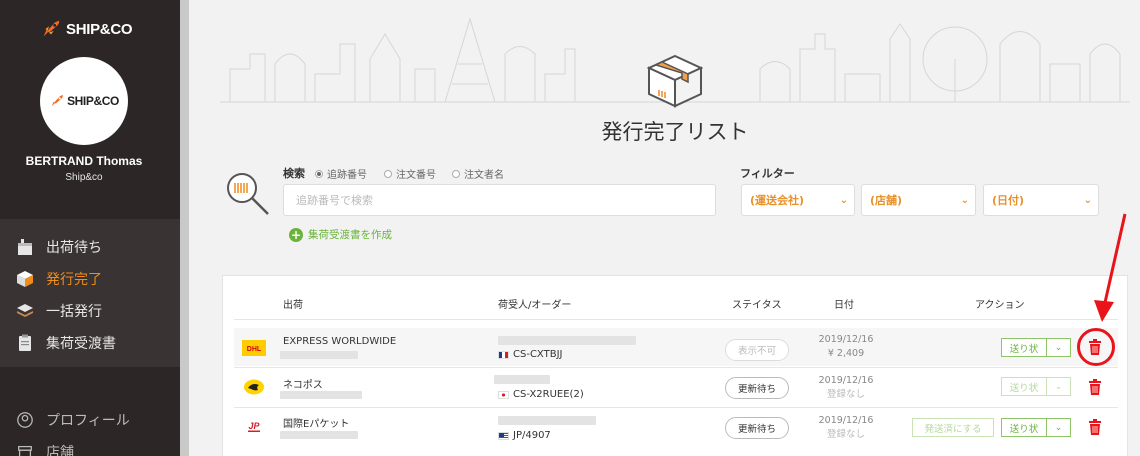 The height and width of the screenshot is (456, 1140). I want to click on svg-text: JP, so click(254, 426).